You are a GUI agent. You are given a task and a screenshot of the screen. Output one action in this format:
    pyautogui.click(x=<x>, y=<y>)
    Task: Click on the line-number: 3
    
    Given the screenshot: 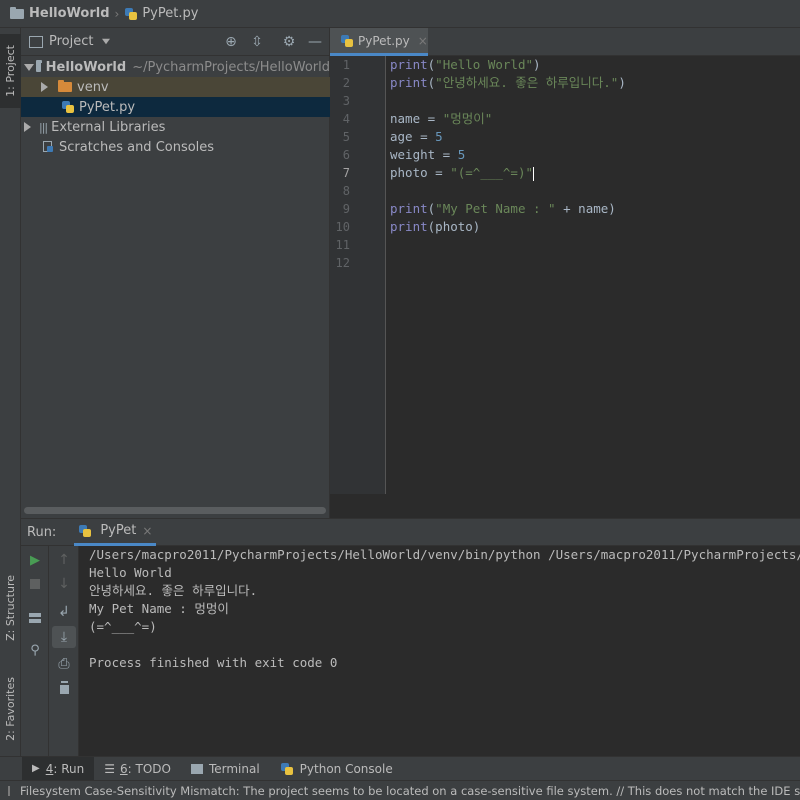 What is the action you would take?
    pyautogui.click(x=346, y=101)
    